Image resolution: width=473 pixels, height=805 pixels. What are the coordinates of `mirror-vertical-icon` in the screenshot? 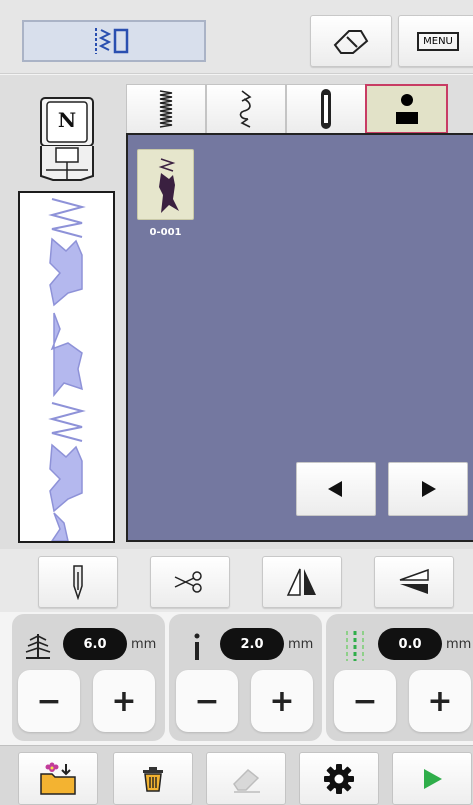 It's located at (414, 581).